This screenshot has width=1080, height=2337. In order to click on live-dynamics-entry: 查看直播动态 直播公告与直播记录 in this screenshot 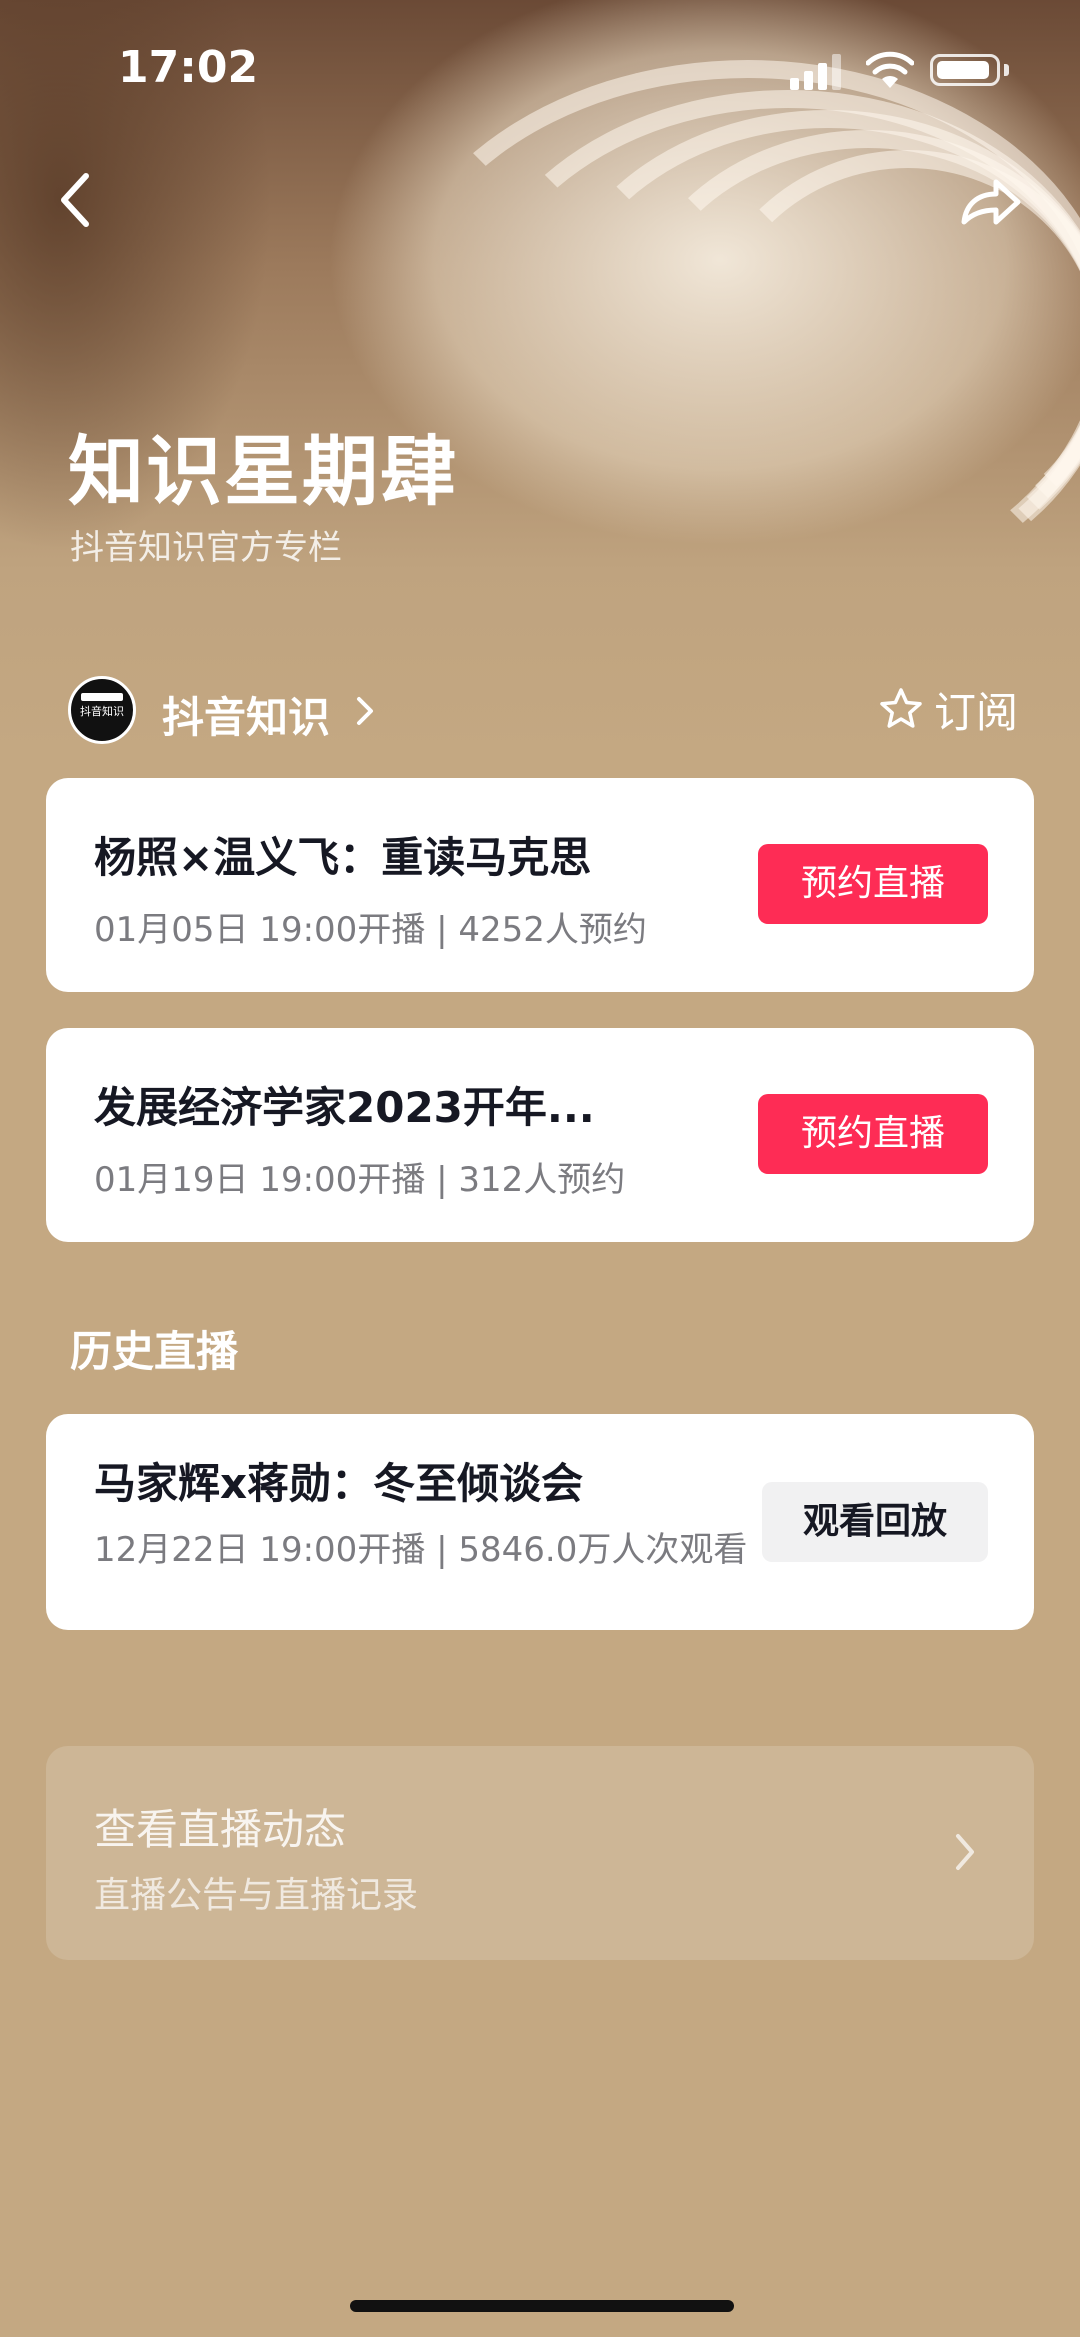, I will do `click(540, 1853)`.